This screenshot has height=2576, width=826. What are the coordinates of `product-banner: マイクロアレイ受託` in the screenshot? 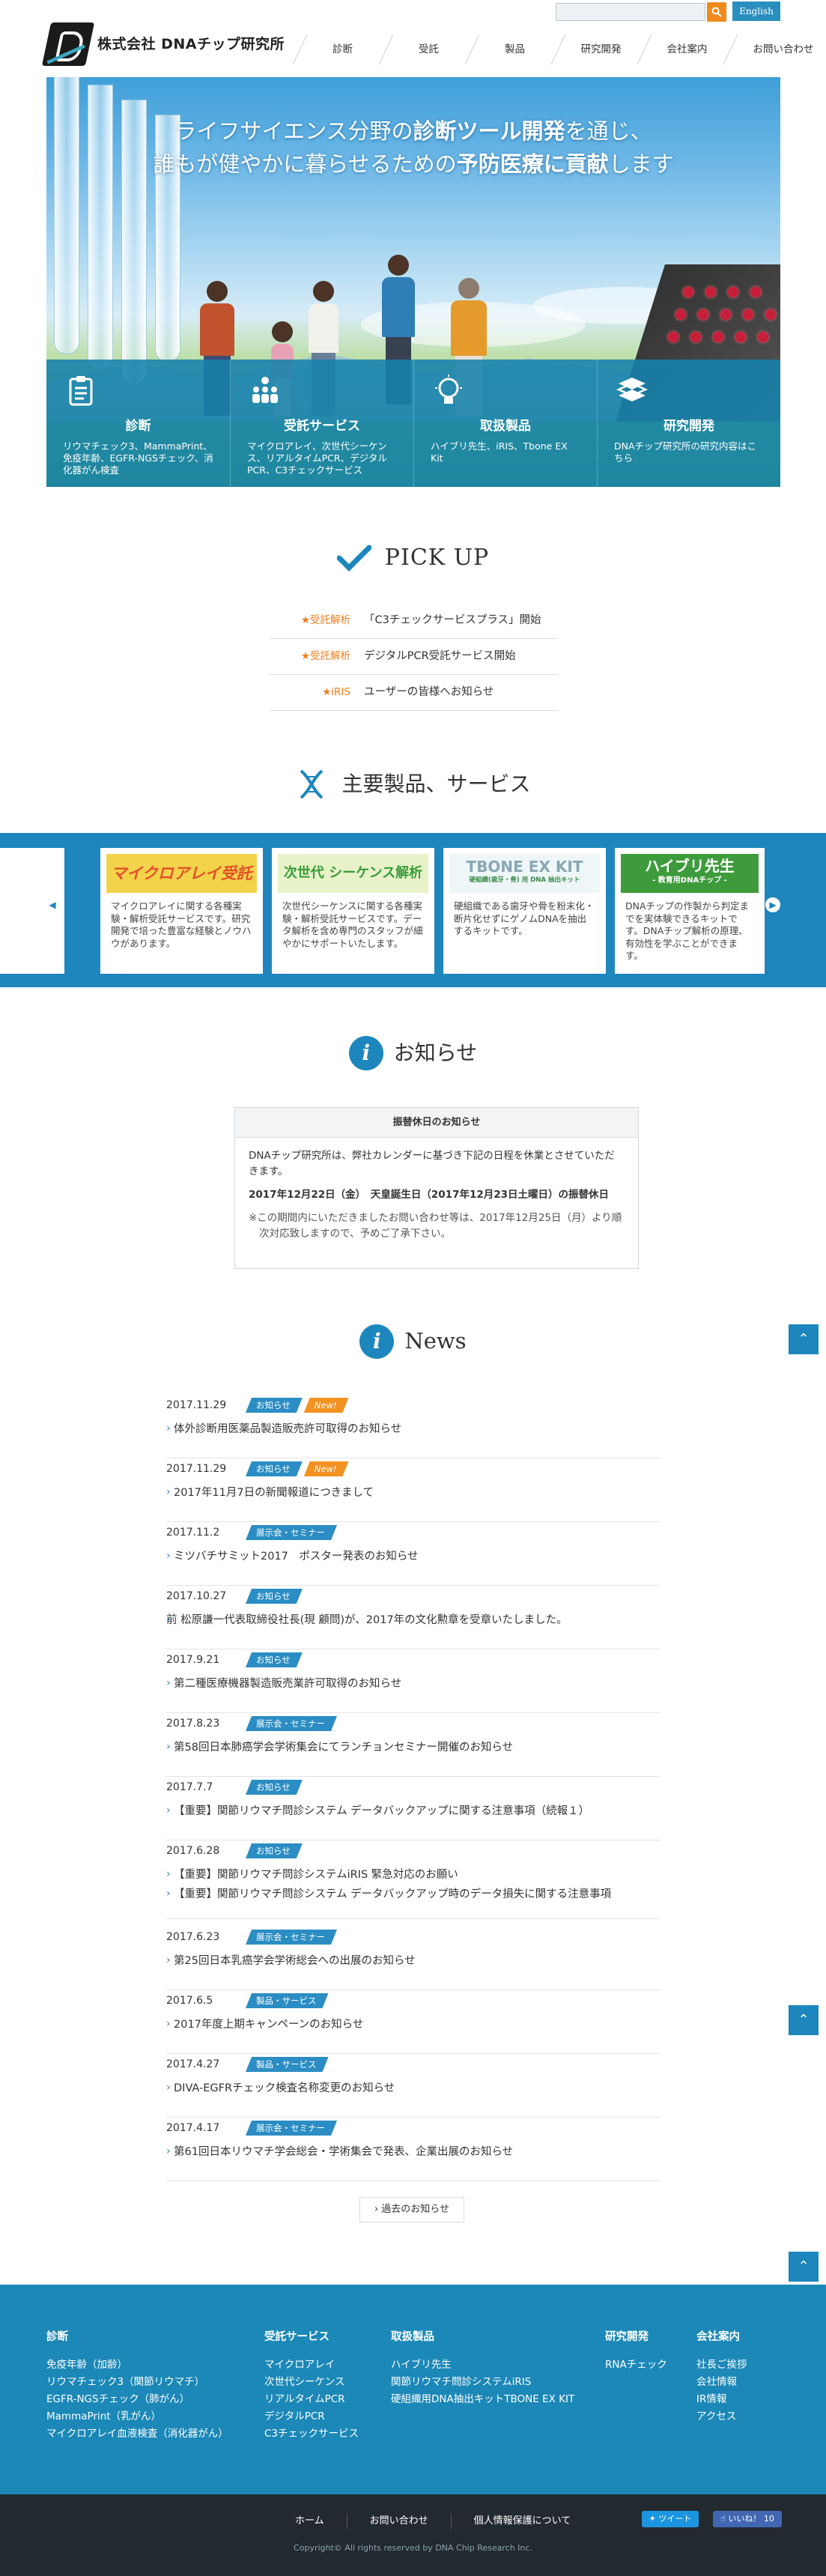 It's located at (181, 873).